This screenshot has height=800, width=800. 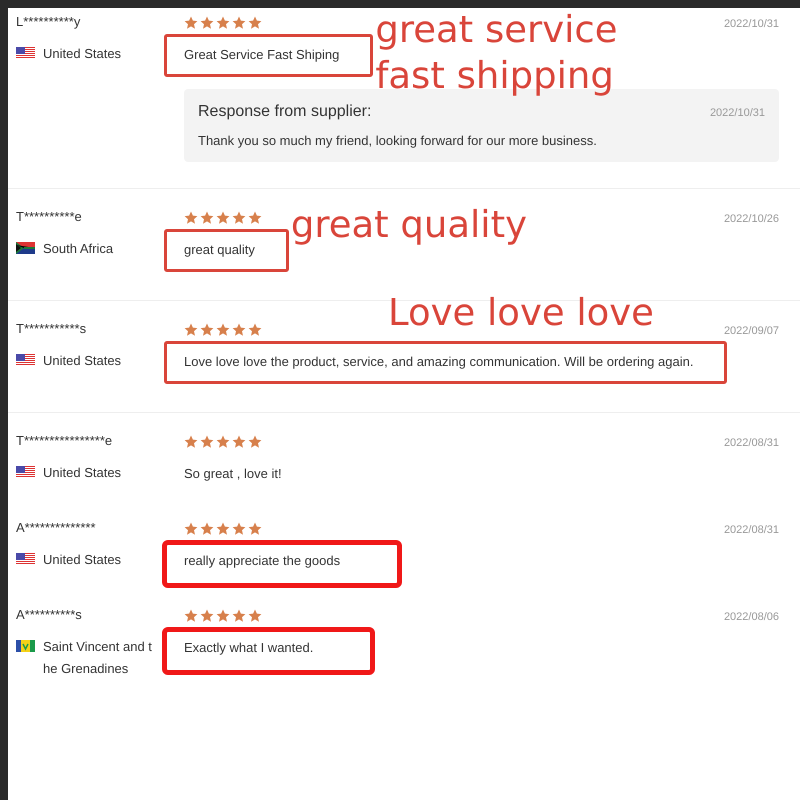 What do you see at coordinates (751, 331) in the screenshot?
I see `review-date: 2022/09/07` at bounding box center [751, 331].